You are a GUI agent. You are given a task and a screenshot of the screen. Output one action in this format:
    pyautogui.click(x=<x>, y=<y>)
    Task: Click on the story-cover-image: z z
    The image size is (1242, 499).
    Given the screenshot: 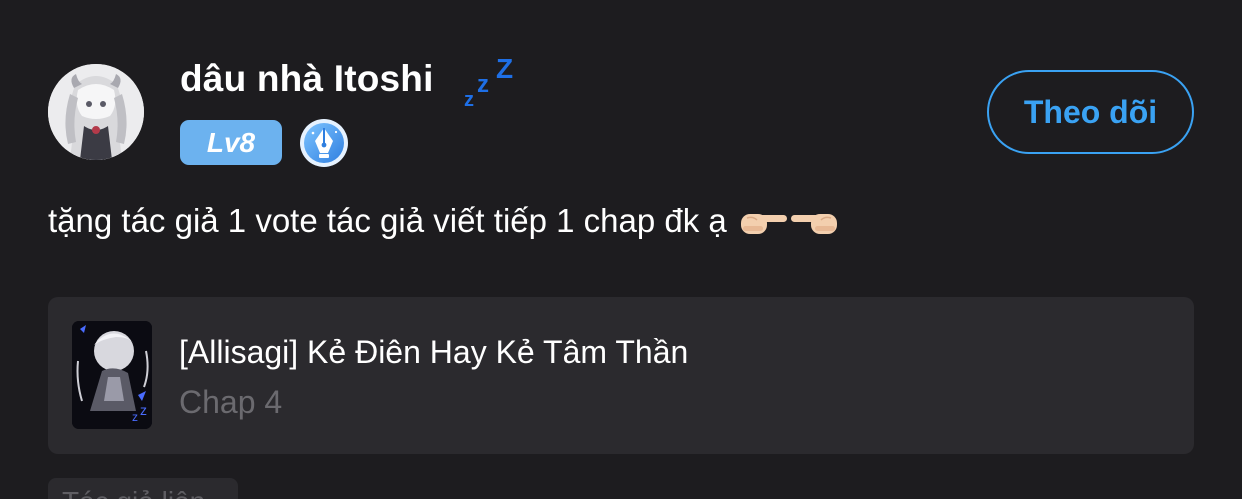 What is the action you would take?
    pyautogui.click(x=112, y=375)
    